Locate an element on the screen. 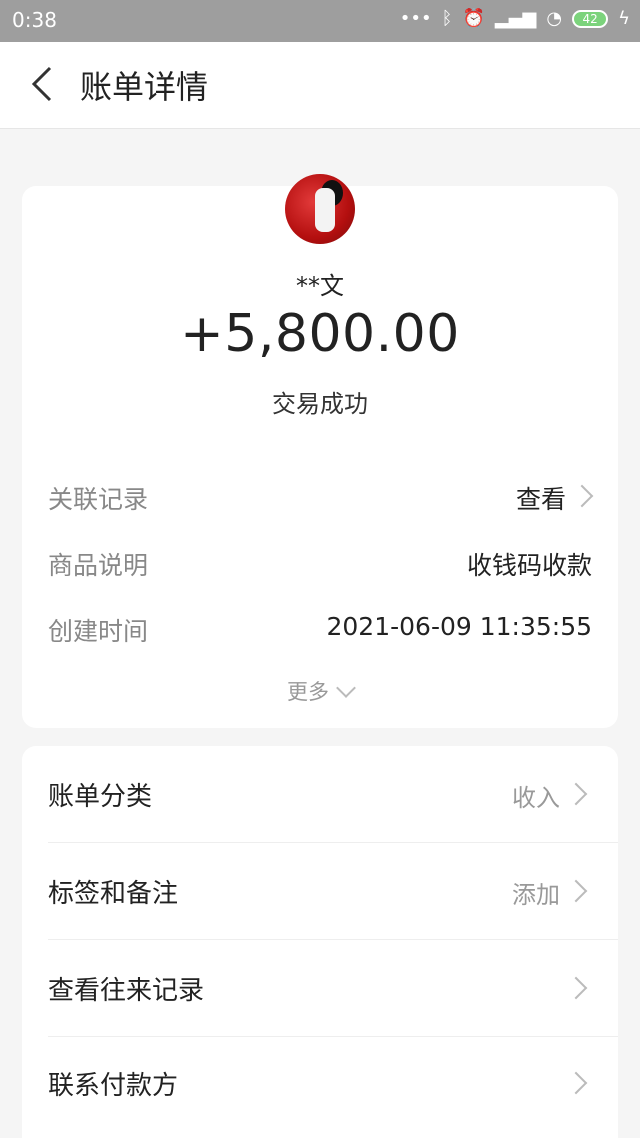 The width and height of the screenshot is (640, 1138). payer-name: **文 is located at coordinates (320, 286).